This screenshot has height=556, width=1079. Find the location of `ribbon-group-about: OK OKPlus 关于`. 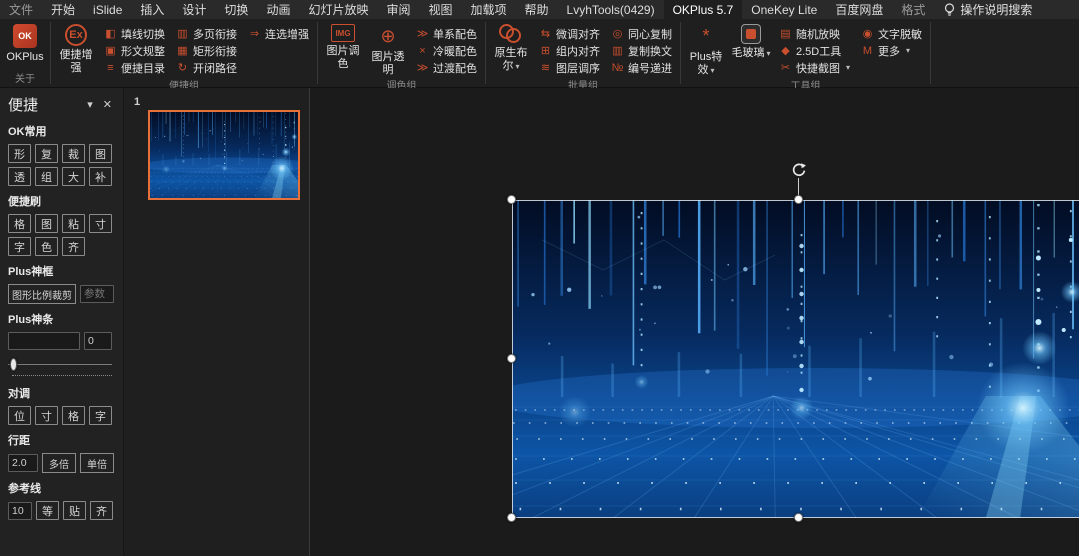

ribbon-group-about: OK OKPlus 关于 is located at coordinates (25, 53).